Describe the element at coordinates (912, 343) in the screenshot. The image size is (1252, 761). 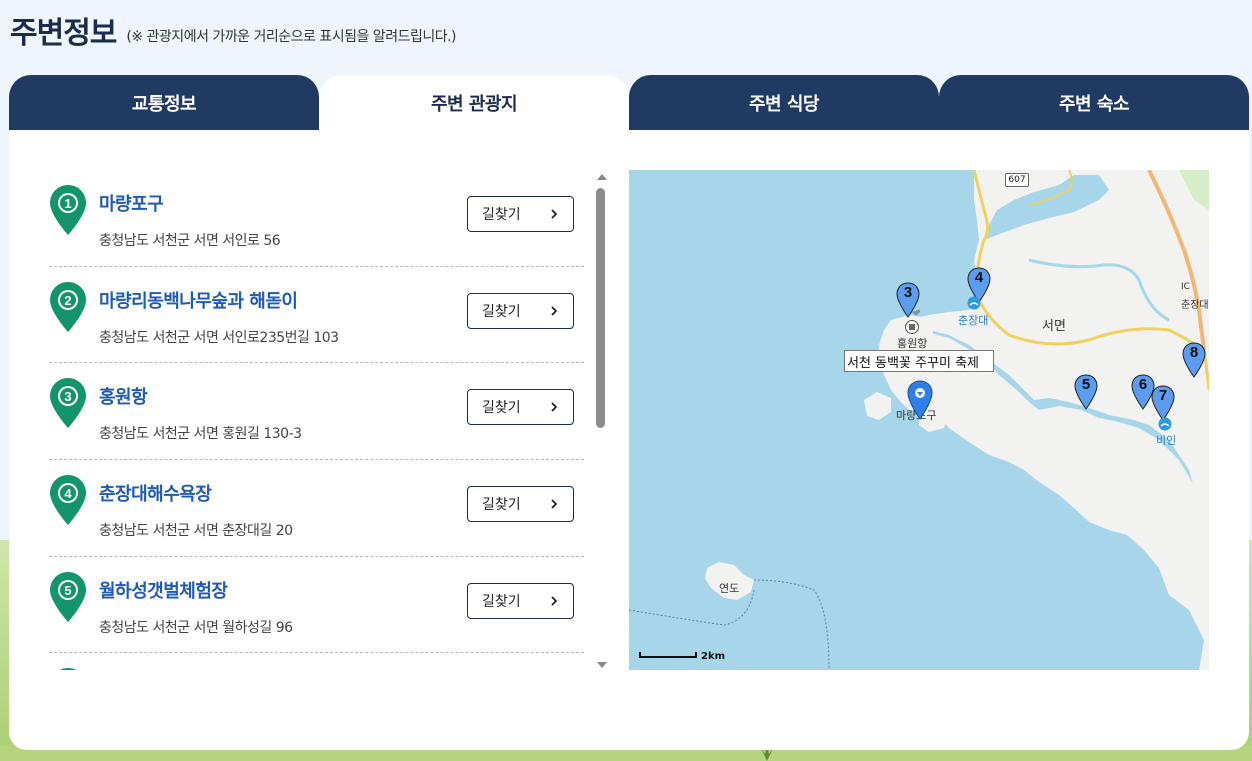
I see `map-label-hongwonhang: 홍원항` at that location.